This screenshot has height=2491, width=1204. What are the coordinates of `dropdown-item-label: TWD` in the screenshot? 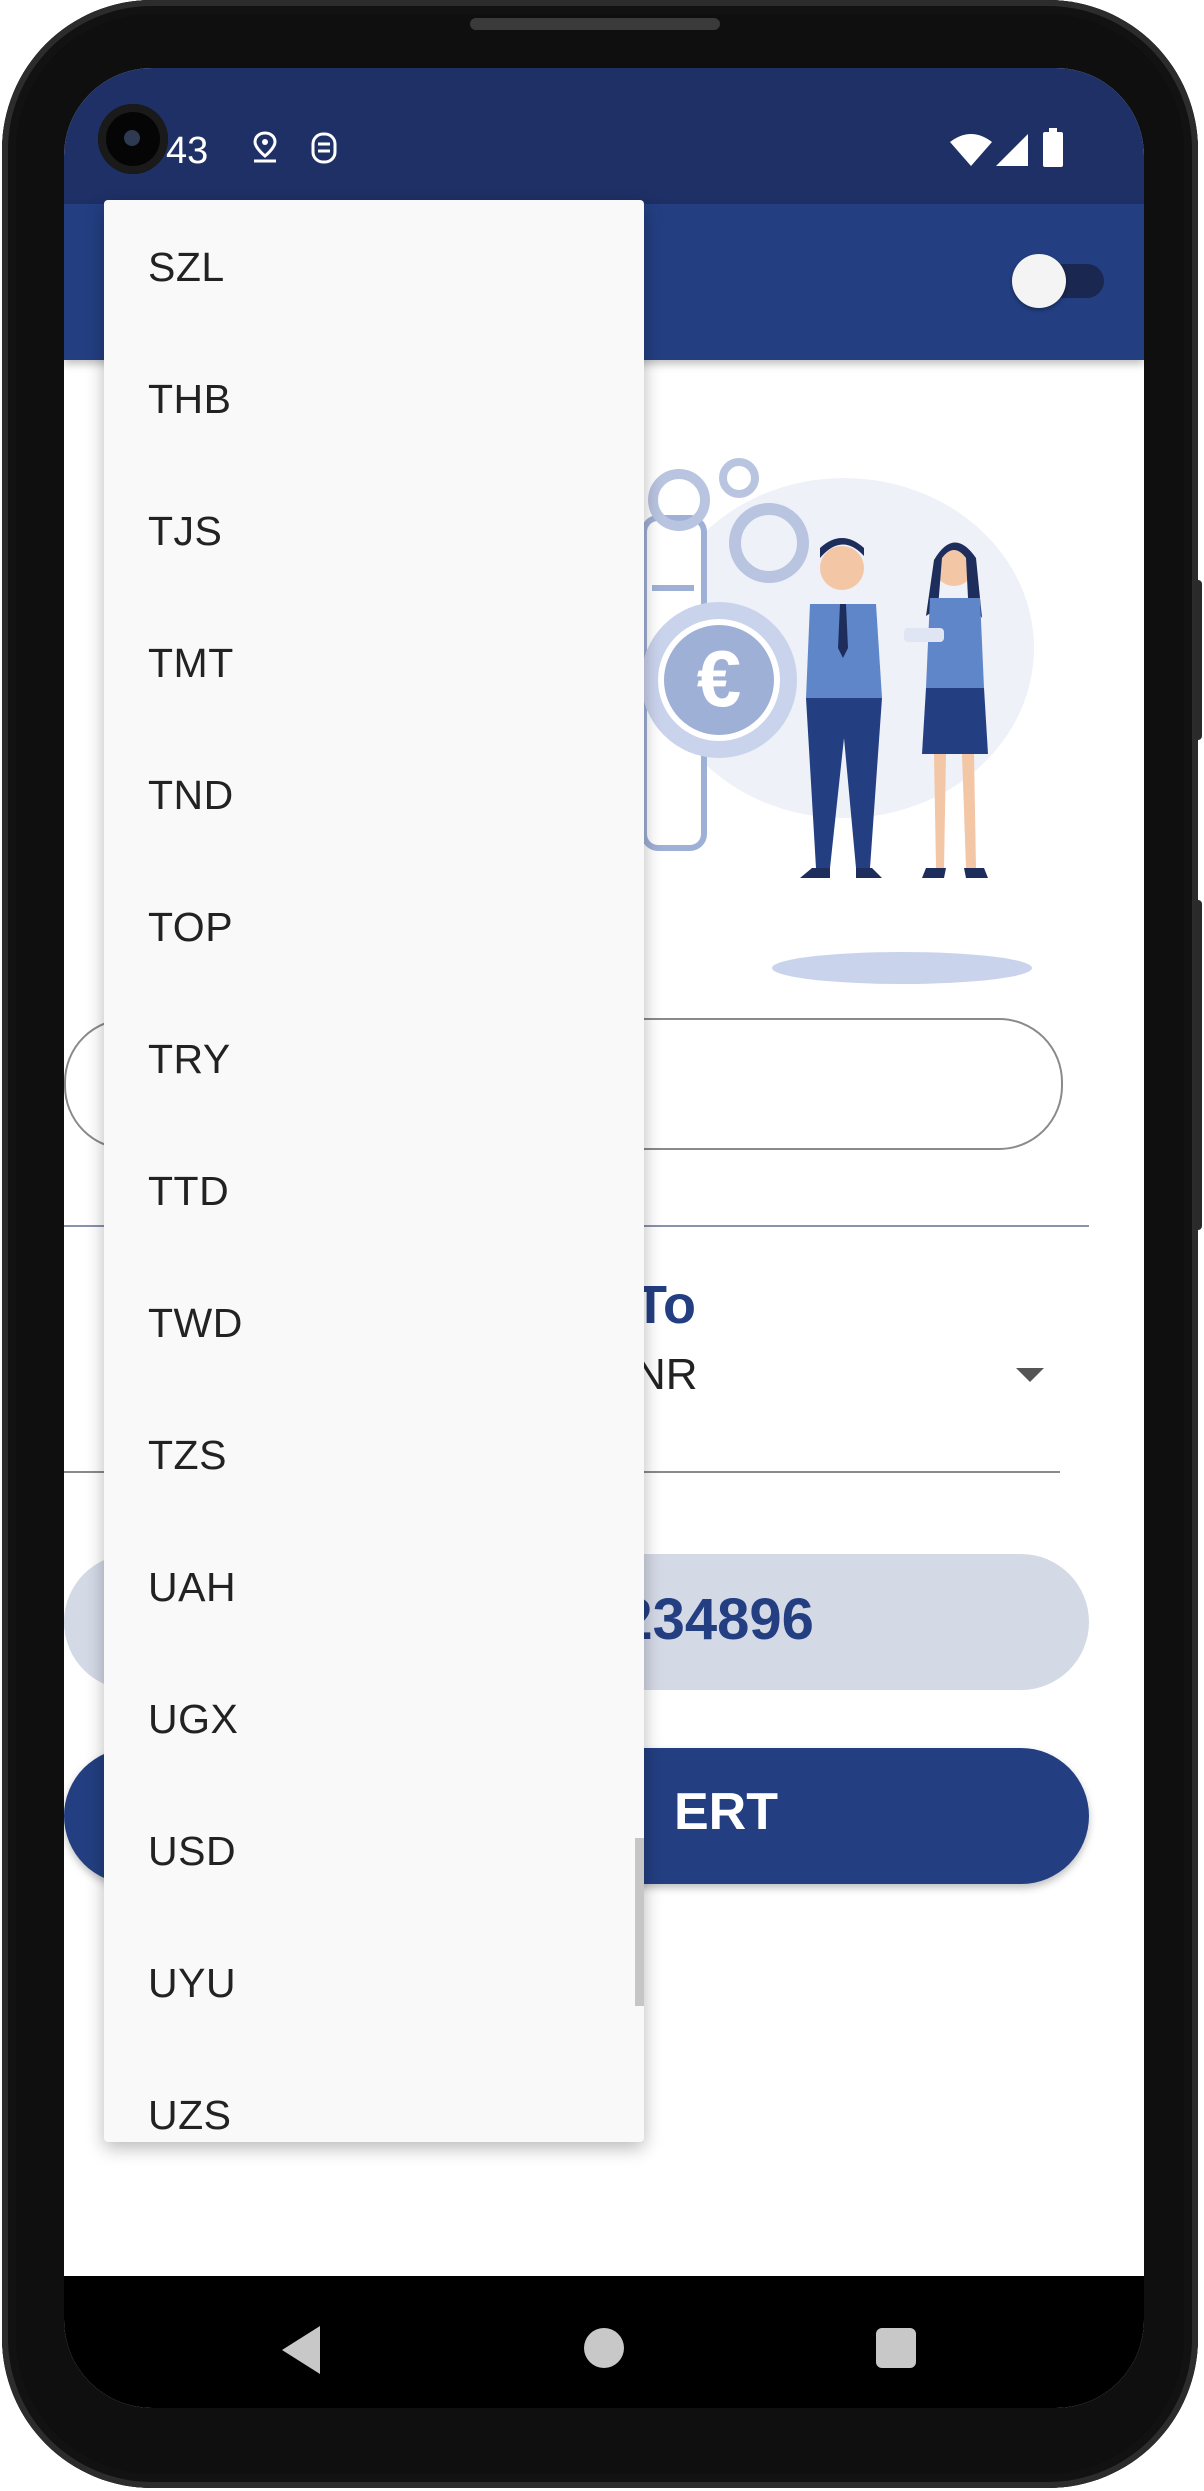 It's located at (195, 1323).